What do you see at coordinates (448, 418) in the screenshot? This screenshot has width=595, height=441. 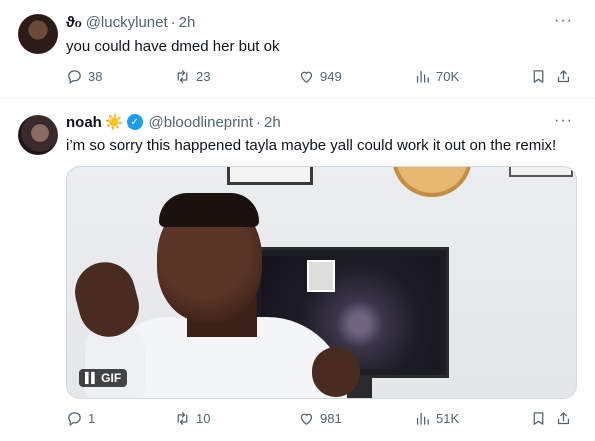 I see `views-count: 51K` at bounding box center [448, 418].